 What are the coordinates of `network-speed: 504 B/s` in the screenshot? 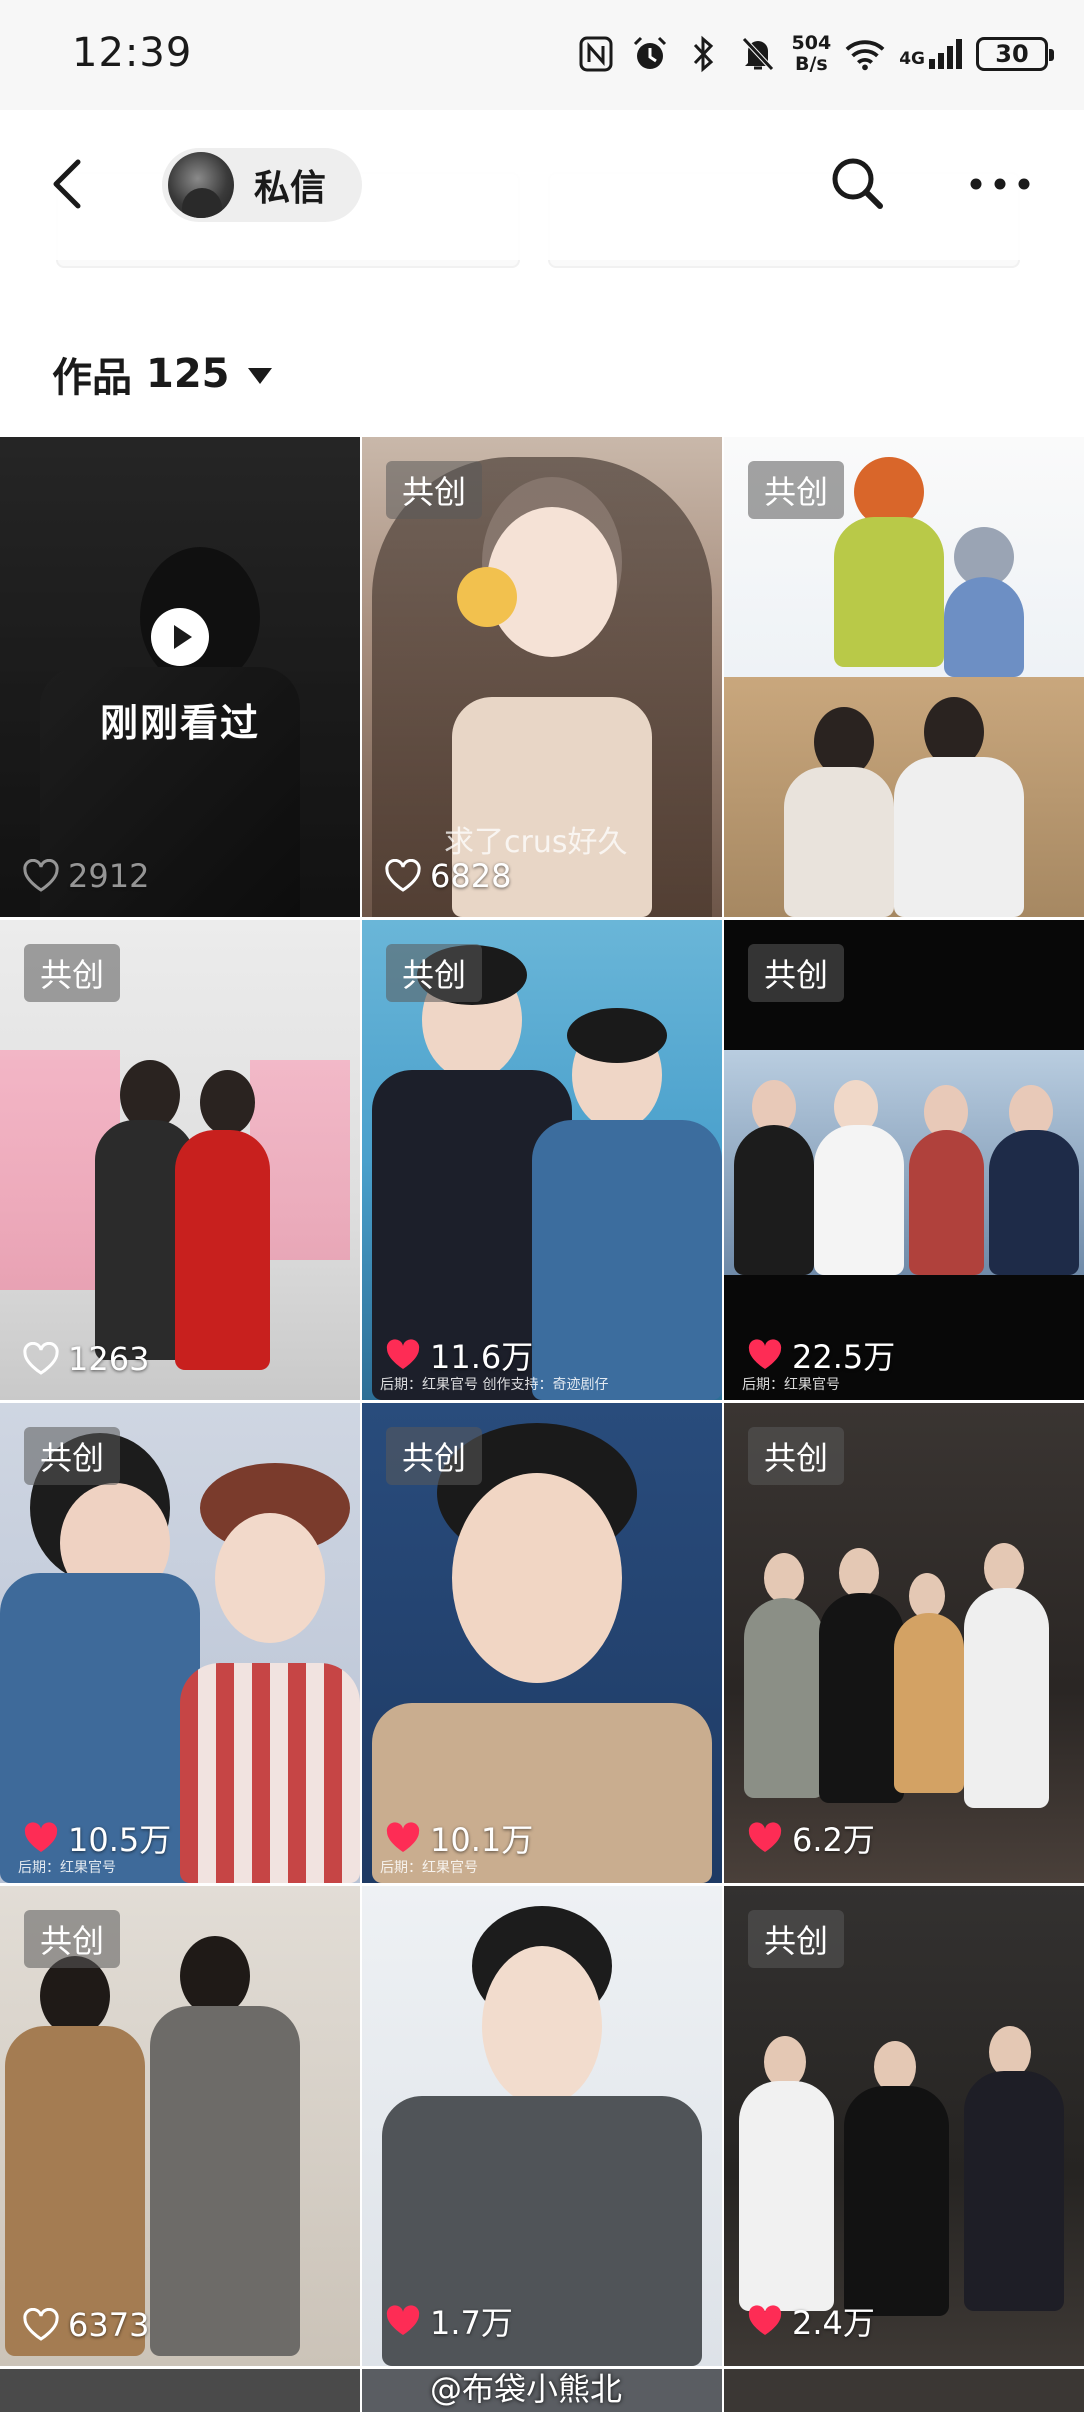 It's located at (811, 53).